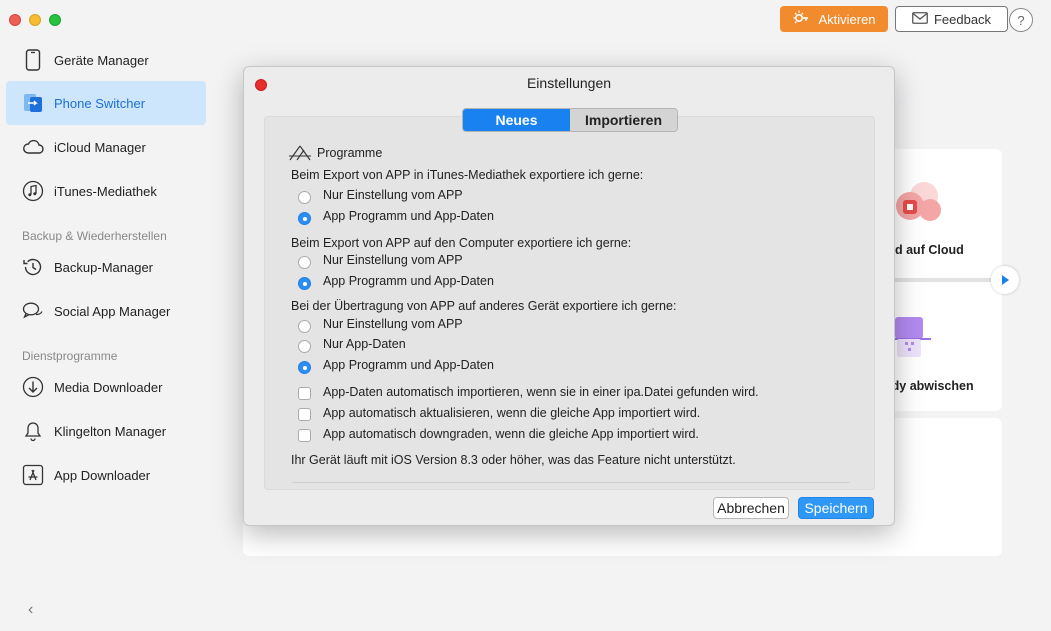 The height and width of the screenshot is (631, 1051). I want to click on history-icon, so click(33, 267).